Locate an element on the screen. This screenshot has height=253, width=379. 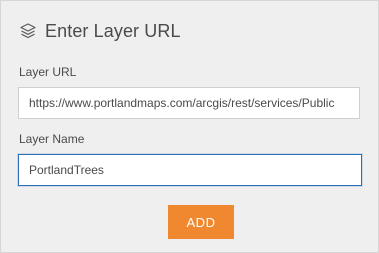
add-button: ADD is located at coordinates (201, 222).